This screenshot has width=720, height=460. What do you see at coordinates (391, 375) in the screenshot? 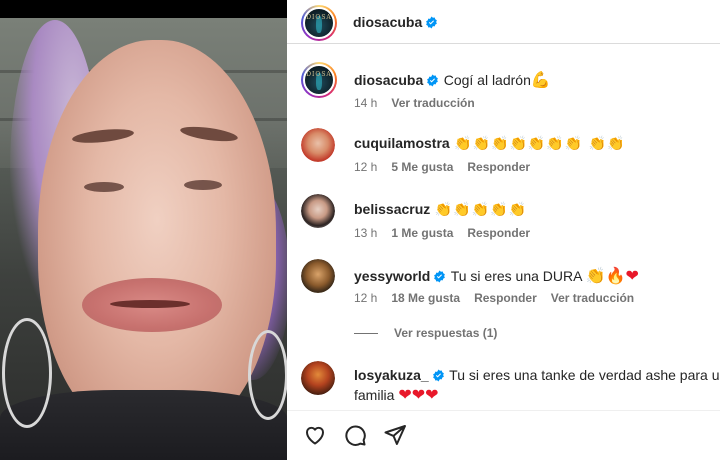
I see `comment-username: losyakuza_` at bounding box center [391, 375].